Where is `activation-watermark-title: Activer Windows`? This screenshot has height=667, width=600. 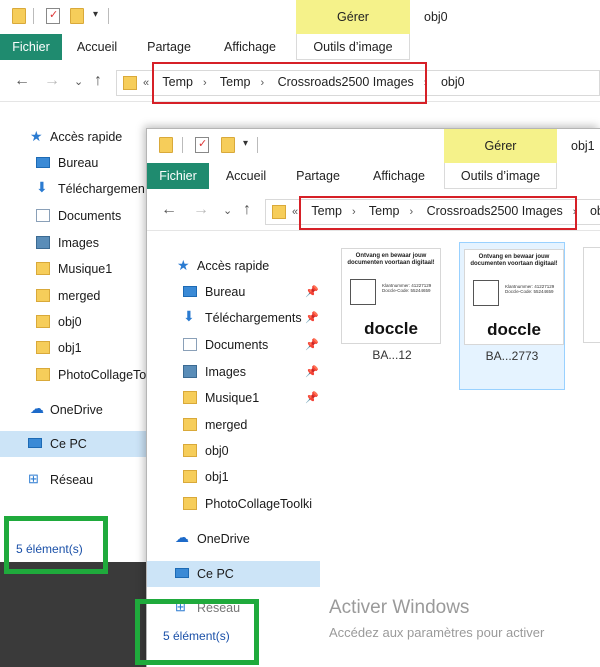
activation-watermark-title: Activer Windows is located at coordinates (399, 607).